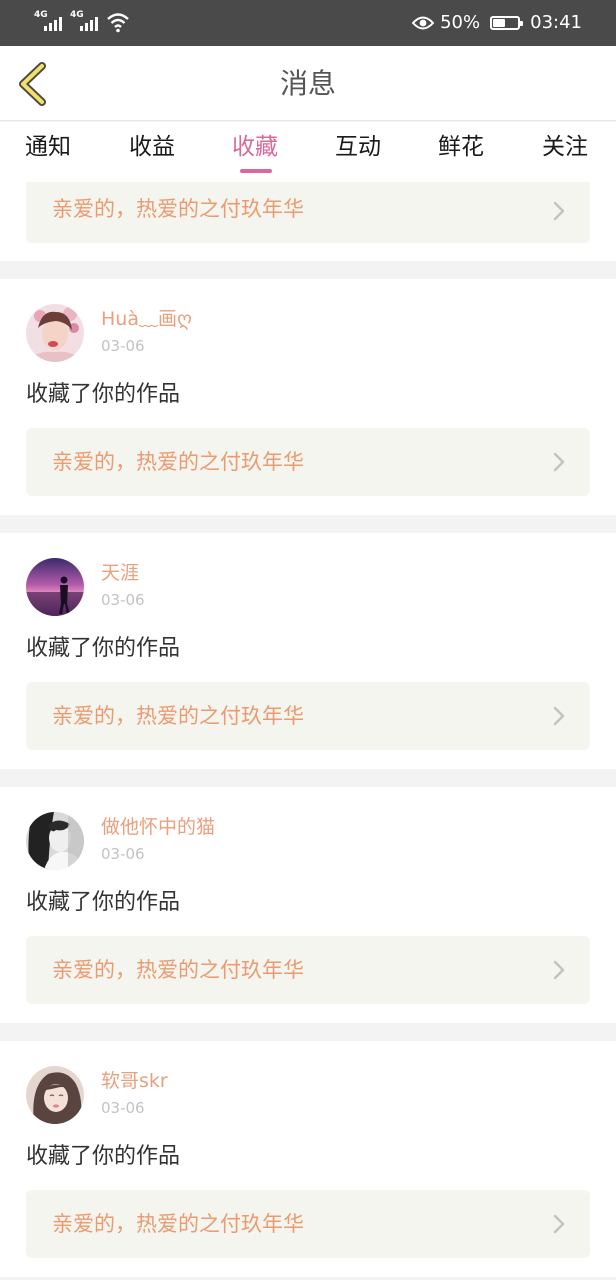  What do you see at coordinates (358, 147) in the screenshot?
I see `tab-interactions: 互动` at bounding box center [358, 147].